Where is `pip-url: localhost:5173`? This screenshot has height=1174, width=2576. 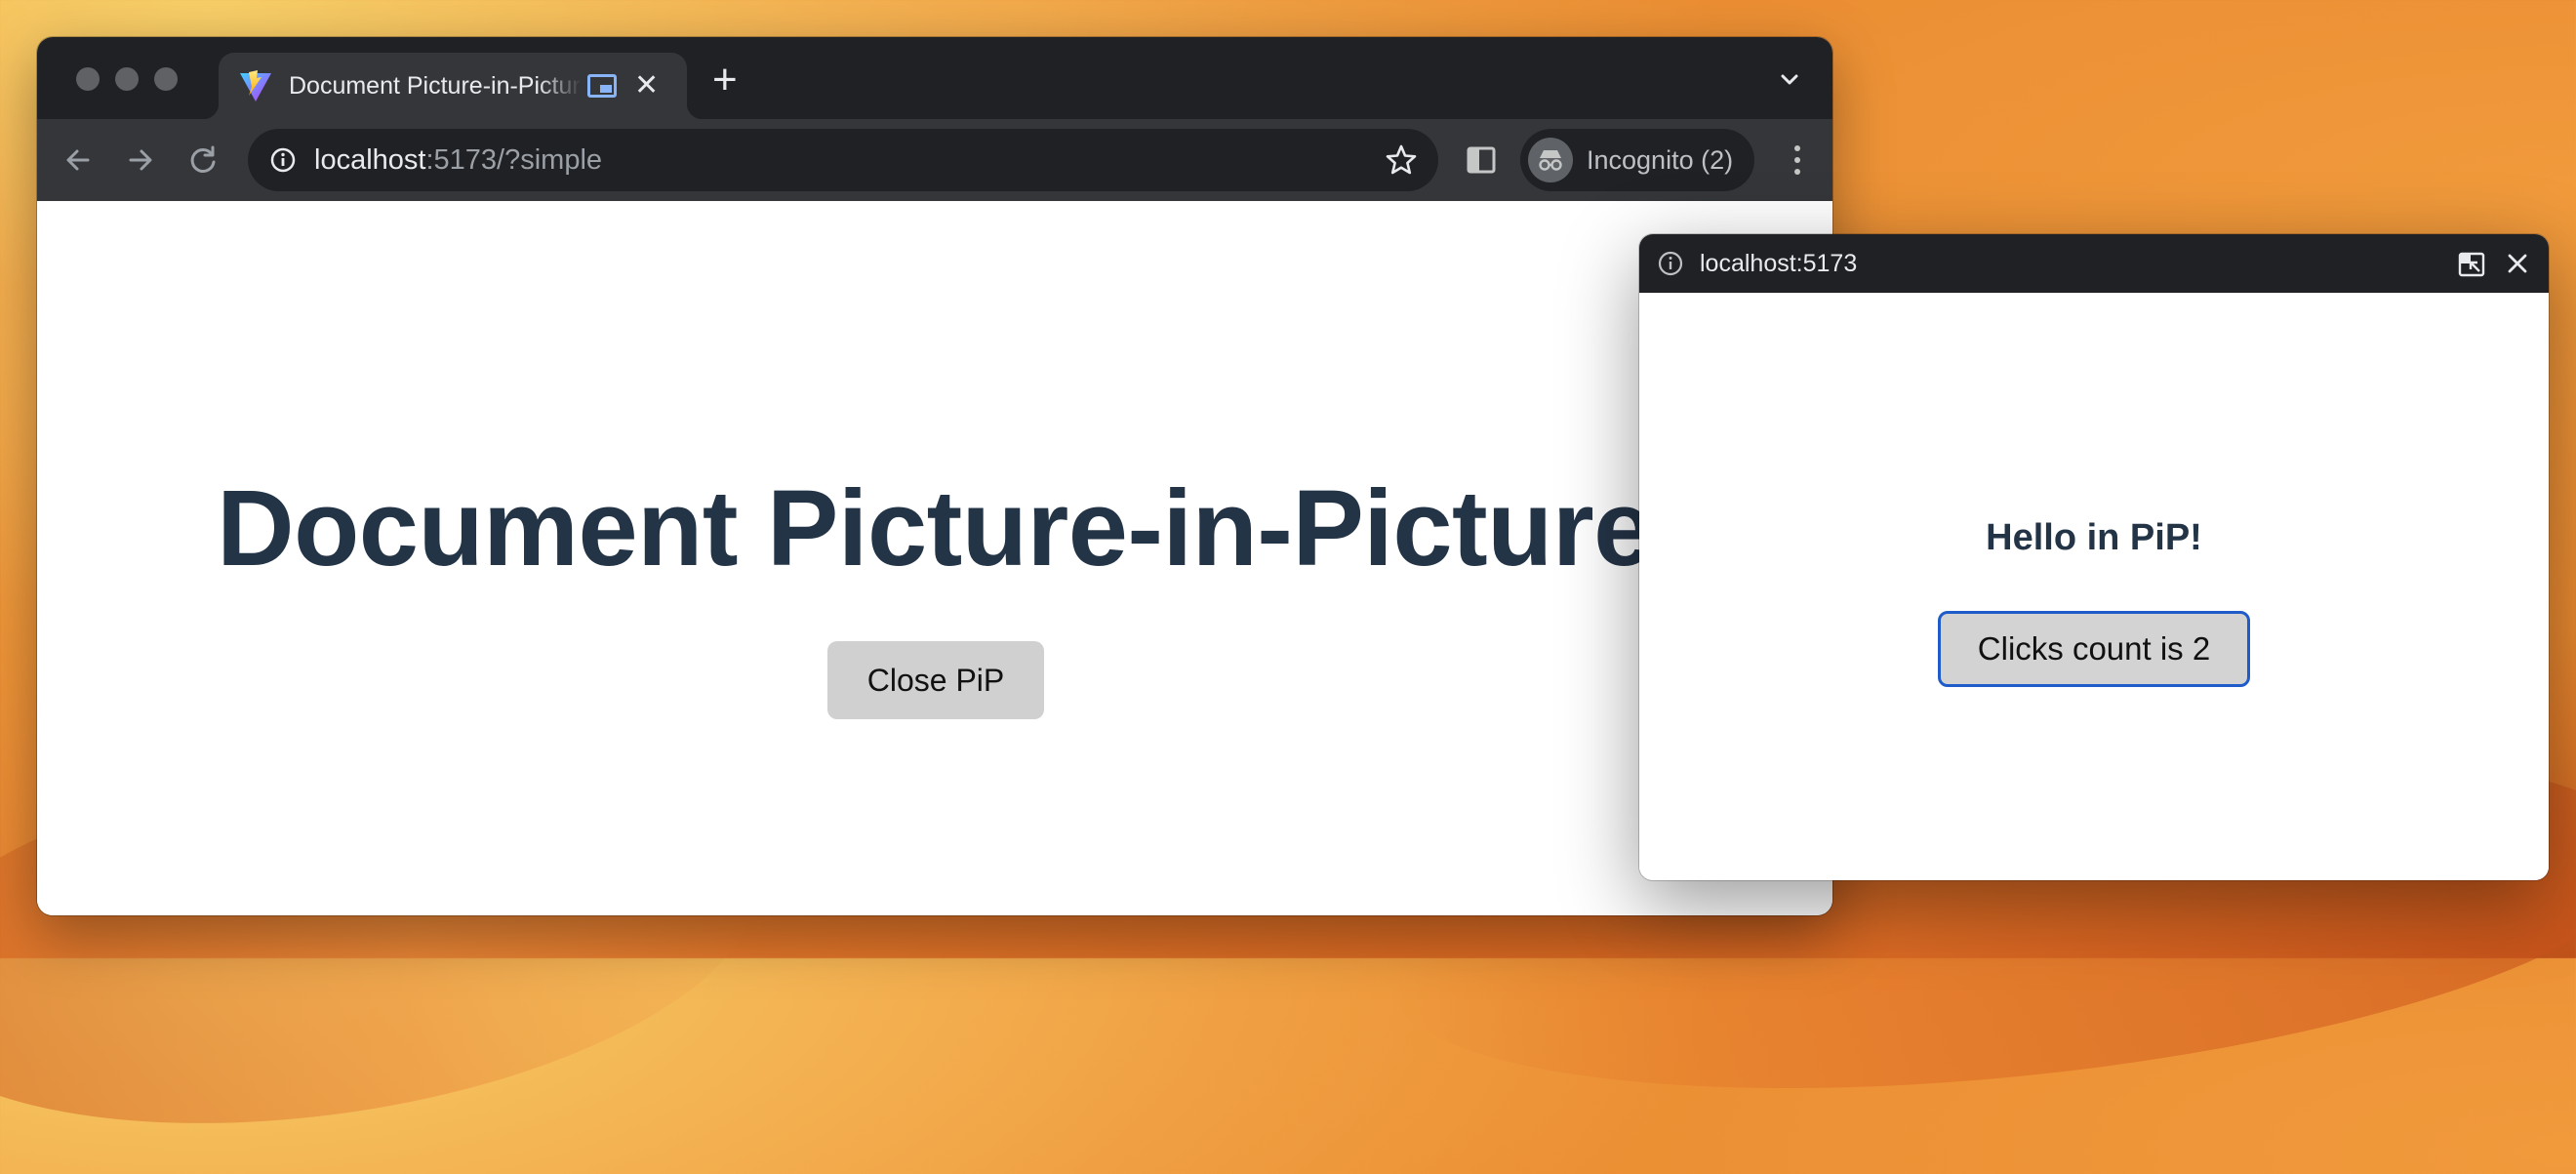 pip-url: localhost:5173 is located at coordinates (1779, 263).